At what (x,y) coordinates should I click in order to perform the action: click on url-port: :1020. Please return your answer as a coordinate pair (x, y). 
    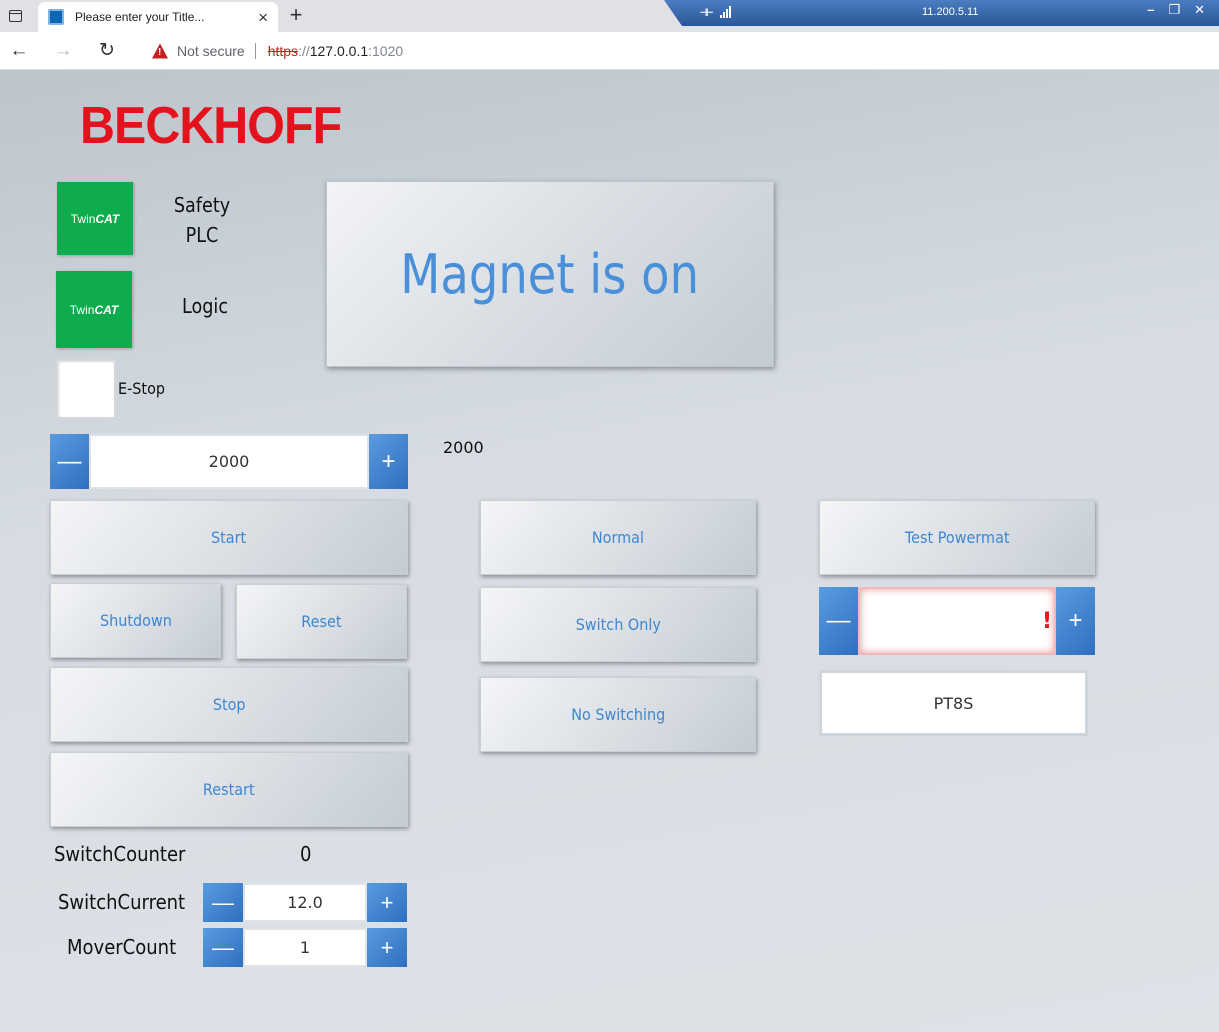
    Looking at the image, I should click on (386, 51).